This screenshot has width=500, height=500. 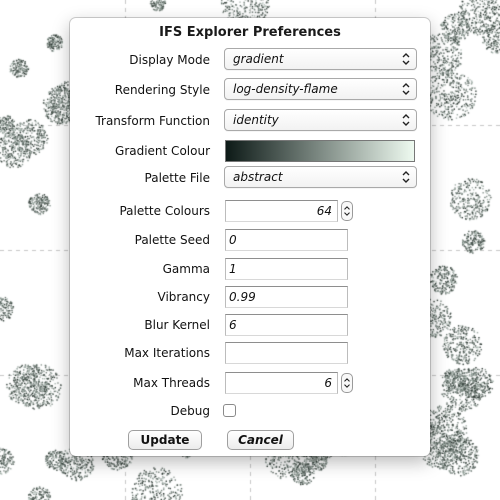 I want to click on palette-colours-stepper, so click(x=347, y=211).